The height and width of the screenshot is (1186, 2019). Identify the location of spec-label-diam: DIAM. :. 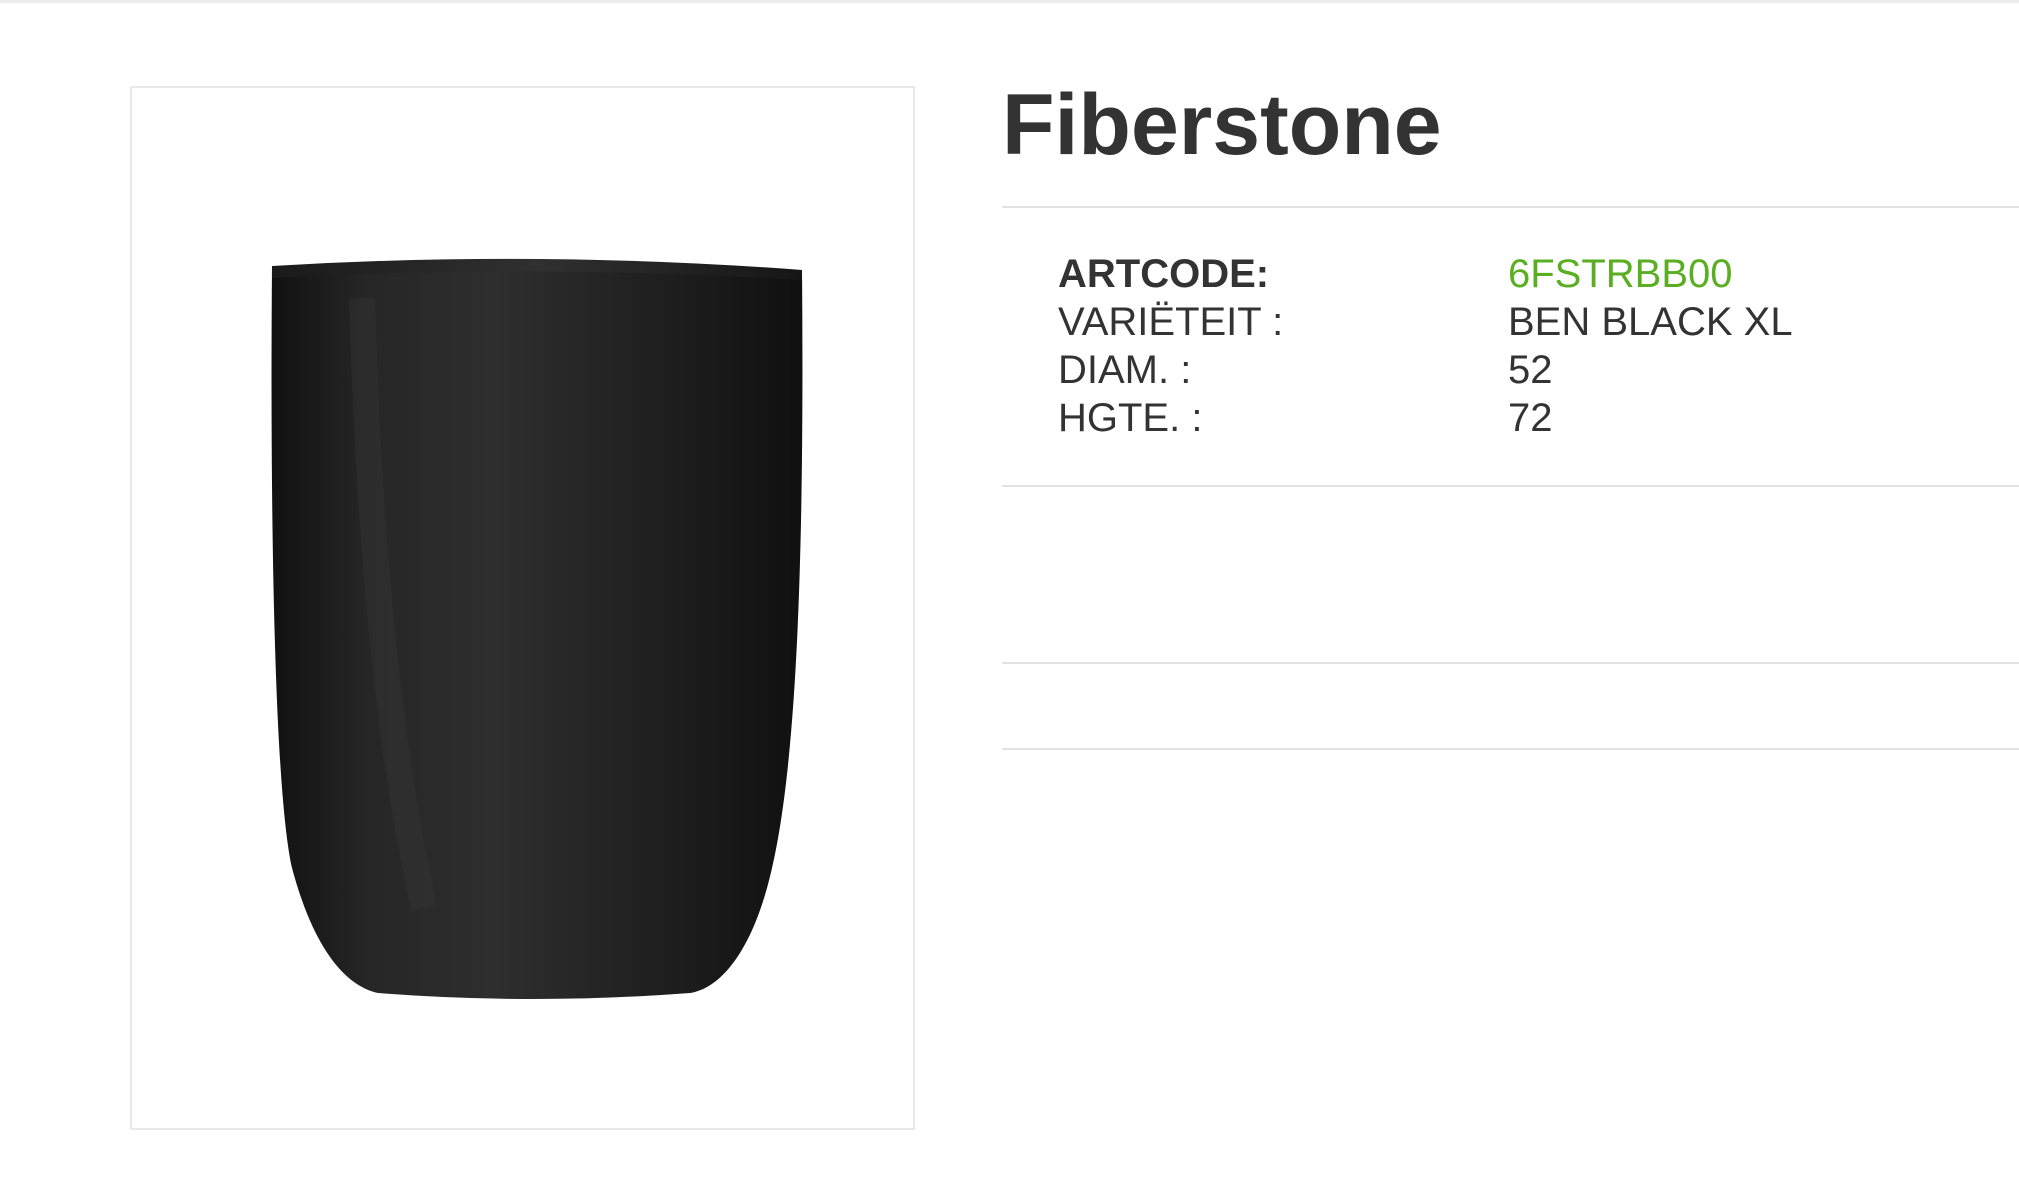
(1125, 370).